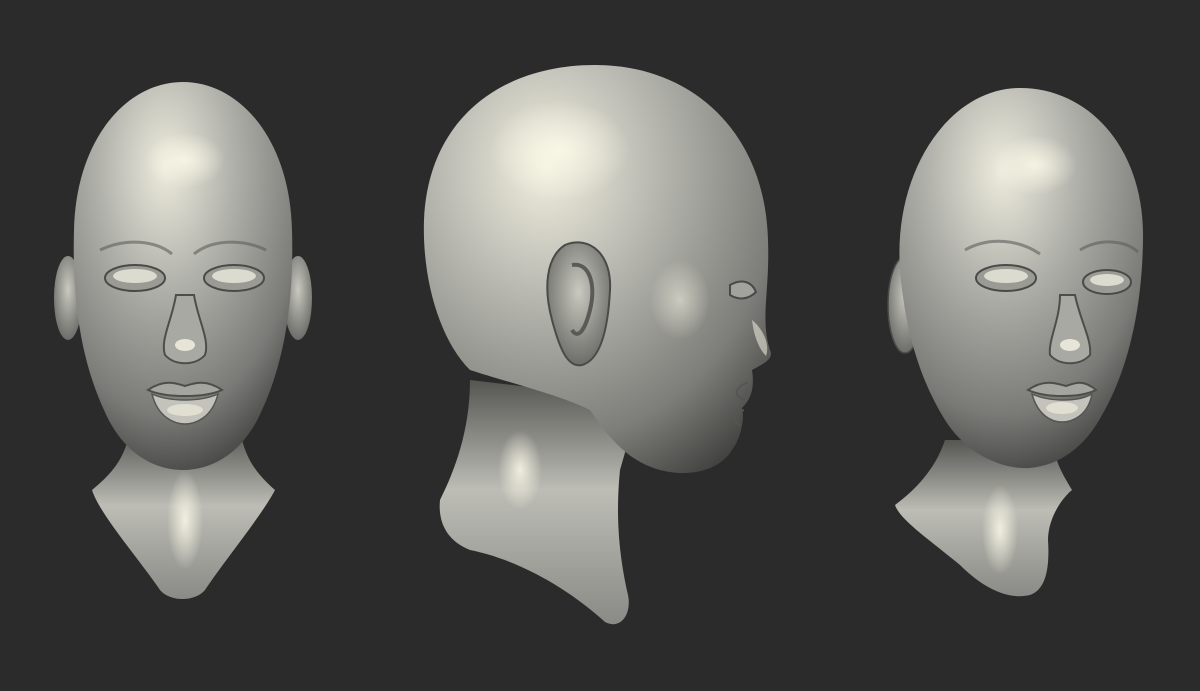 The image size is (1200, 691). Describe the element at coordinates (680, 300) in the screenshot. I see `cheek-highlight` at that location.